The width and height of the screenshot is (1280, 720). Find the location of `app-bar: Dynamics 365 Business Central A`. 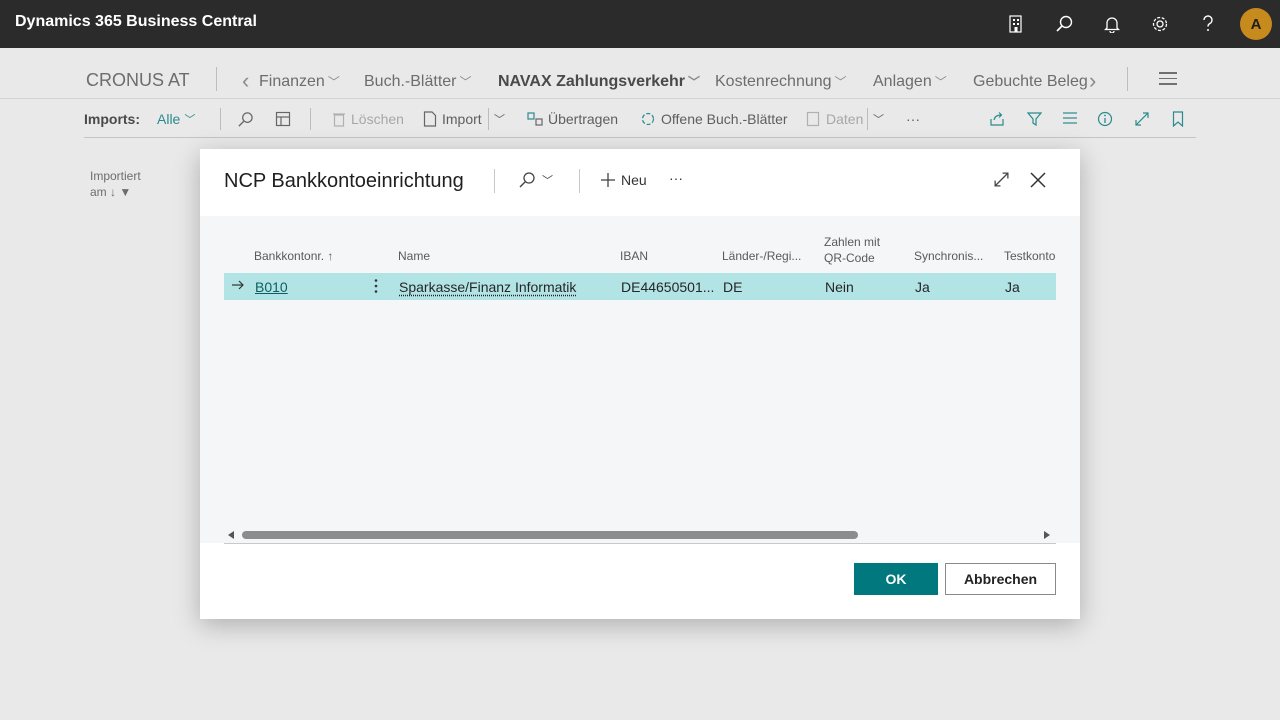

app-bar: Dynamics 365 Business Central A is located at coordinates (640, 24).